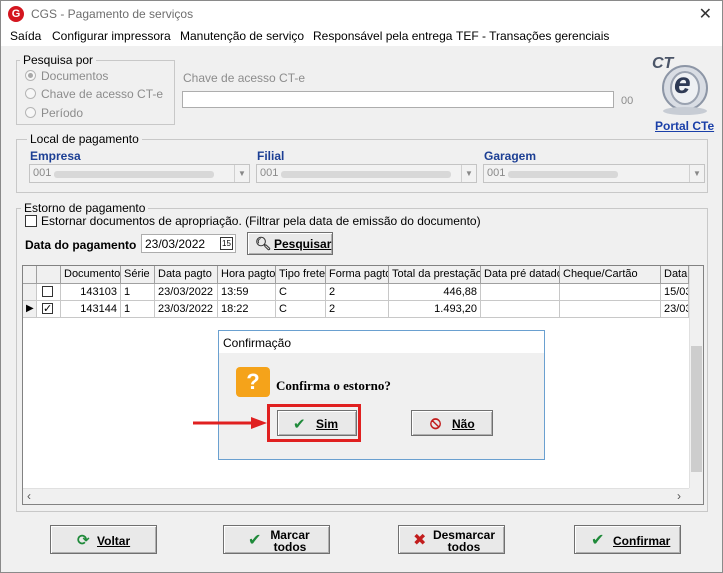 Image resolution: width=723 pixels, height=573 pixels. What do you see at coordinates (55, 156) in the screenshot?
I see `empresa-label: Empresa` at bounding box center [55, 156].